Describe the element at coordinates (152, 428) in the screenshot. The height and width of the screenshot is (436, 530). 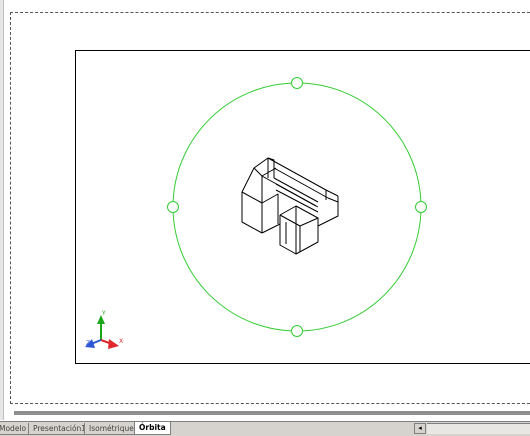
I see `tab-orbita: Órbita` at that location.